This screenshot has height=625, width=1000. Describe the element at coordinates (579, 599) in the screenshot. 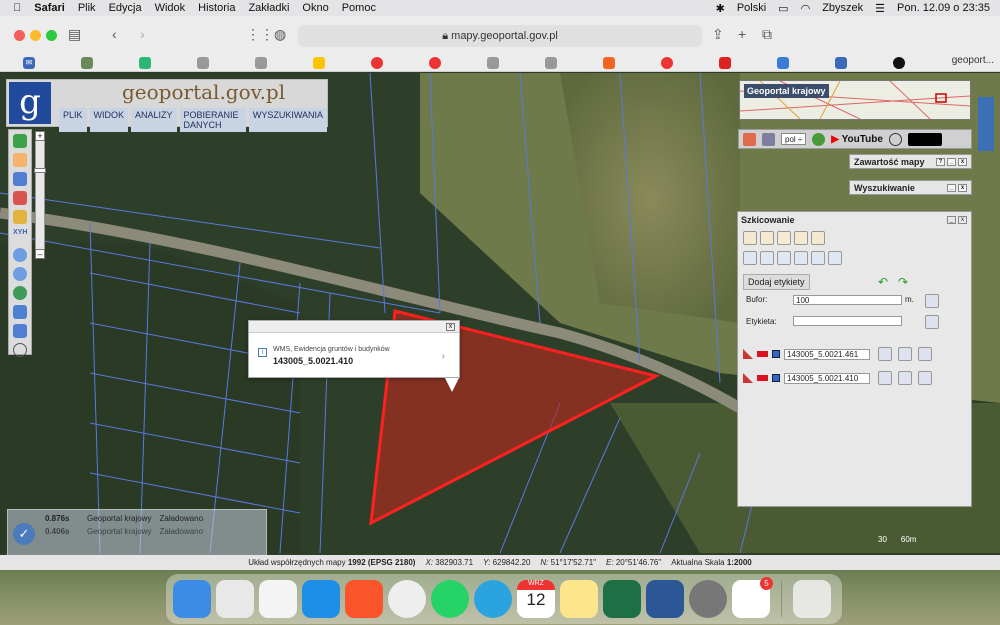

I see `notes-icon` at that location.